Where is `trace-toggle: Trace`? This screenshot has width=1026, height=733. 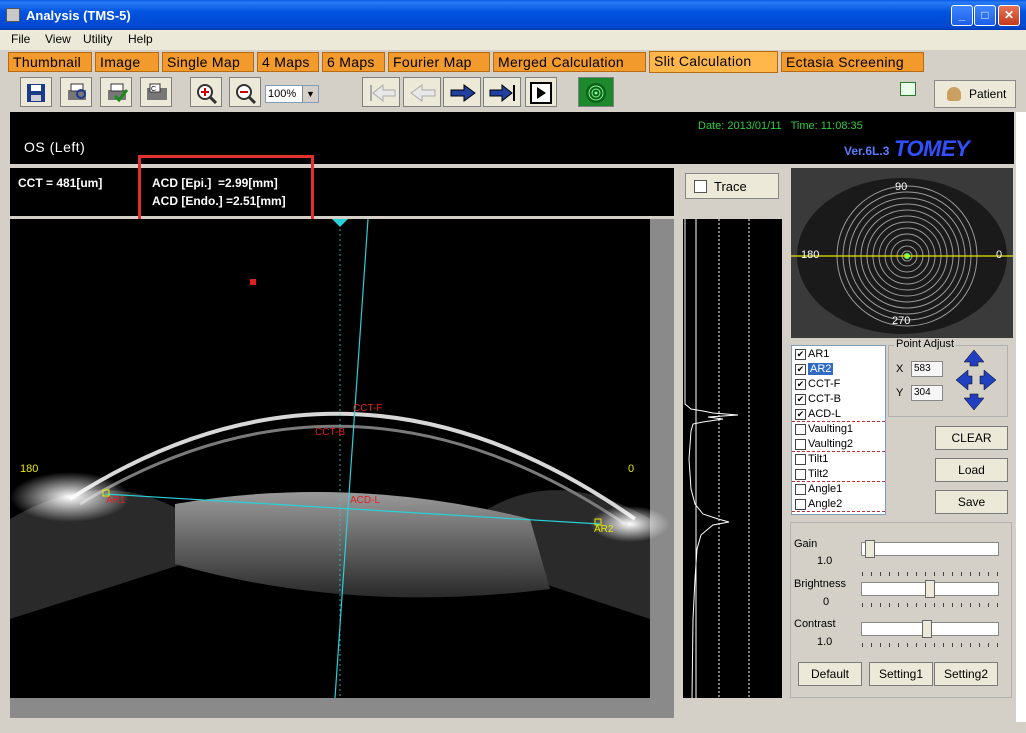 trace-toggle: Trace is located at coordinates (732, 186).